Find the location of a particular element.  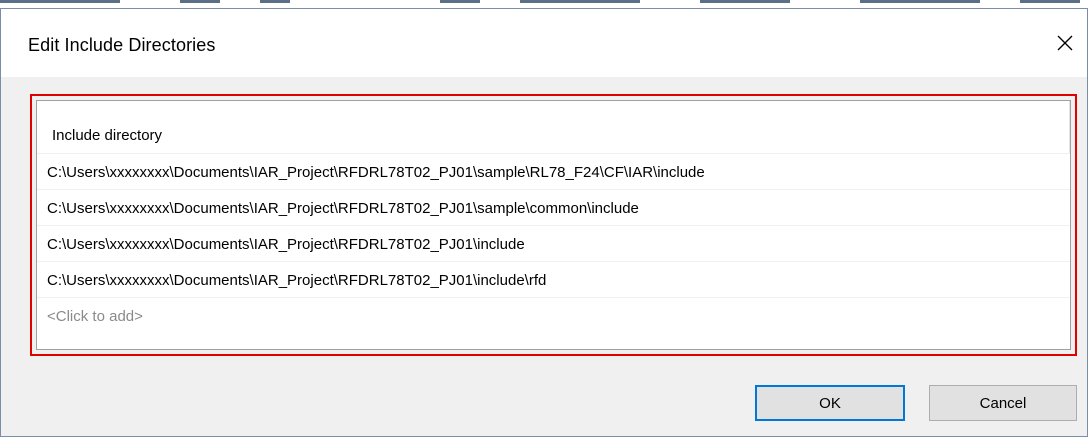

close-icon is located at coordinates (1065, 43).